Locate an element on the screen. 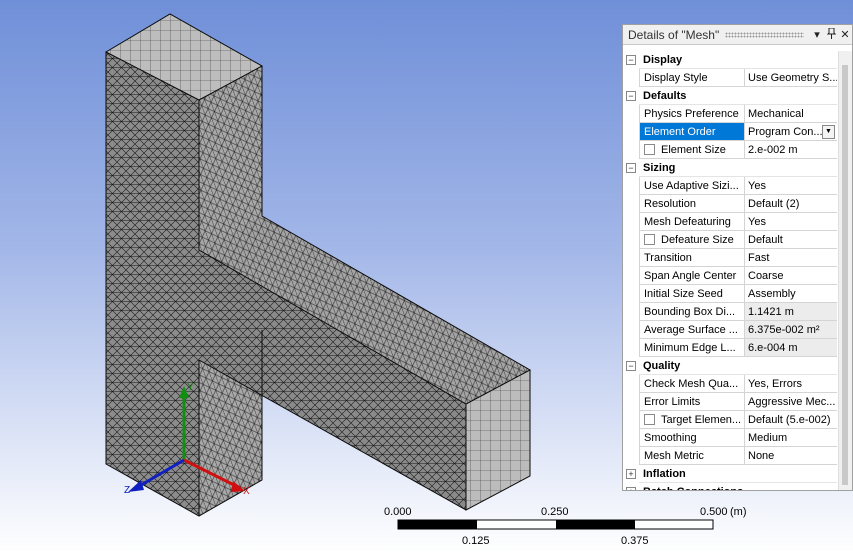 This screenshot has height=553, width=853. property-row: Span Angle Center Coarse is located at coordinates (730, 276).